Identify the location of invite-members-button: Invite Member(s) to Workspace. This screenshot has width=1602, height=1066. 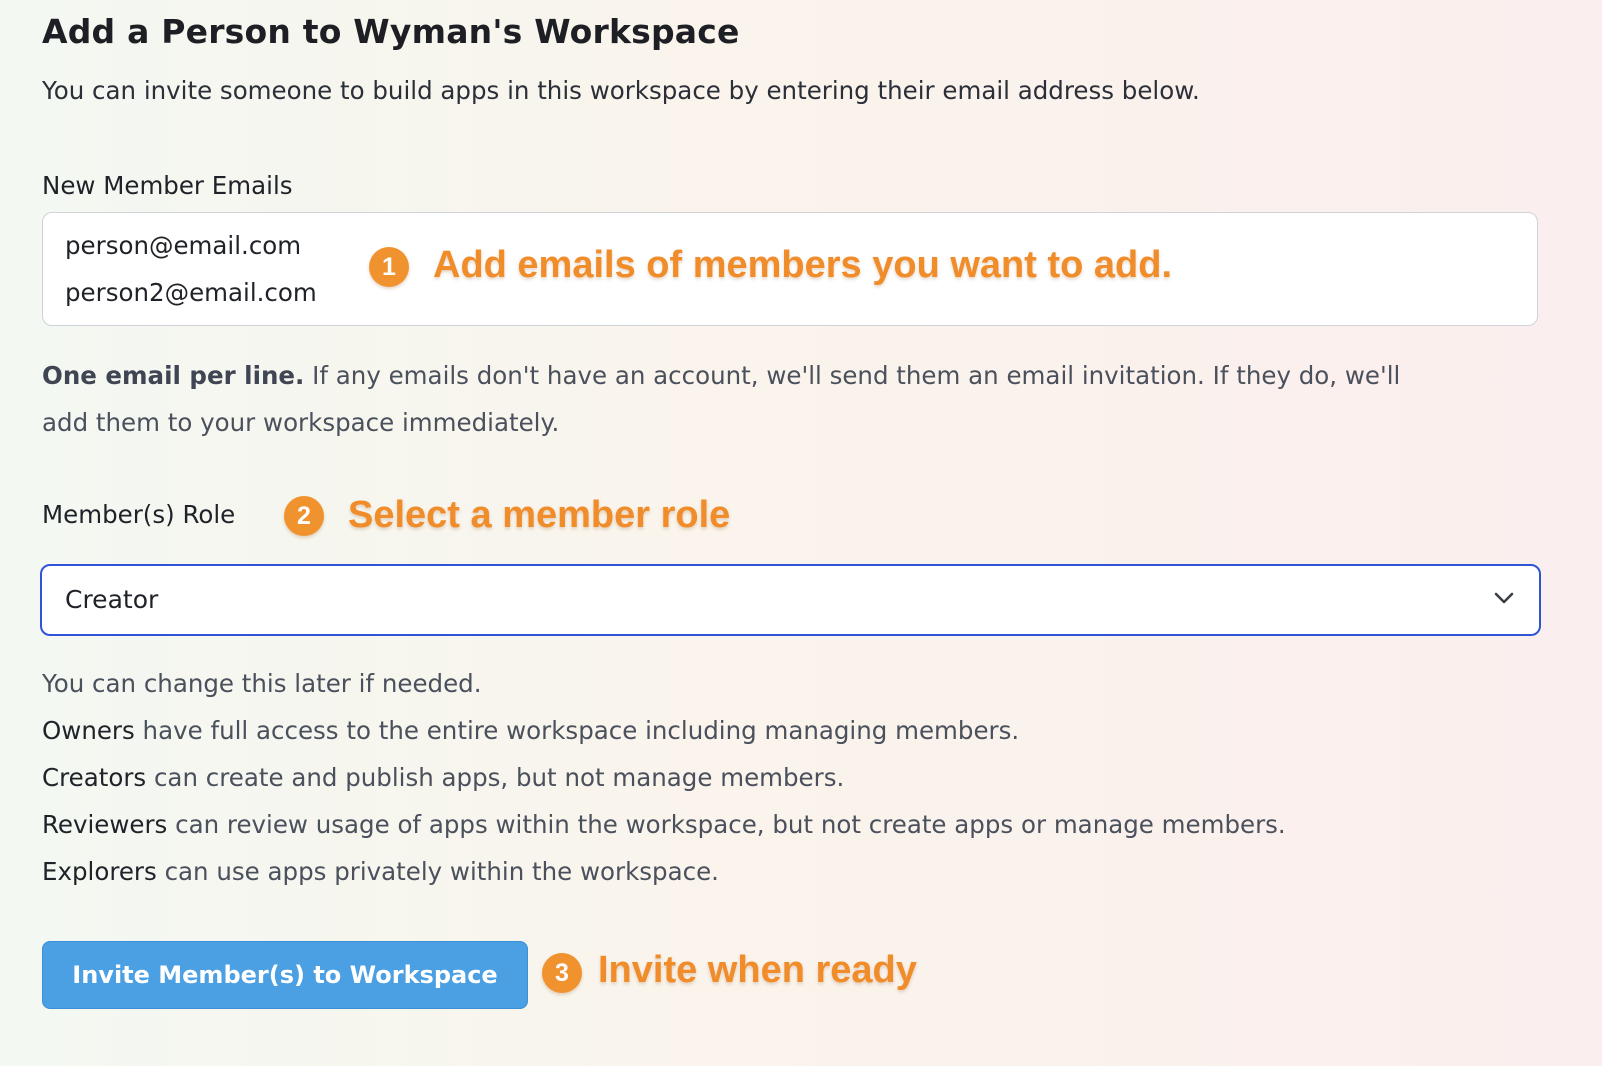
(285, 975).